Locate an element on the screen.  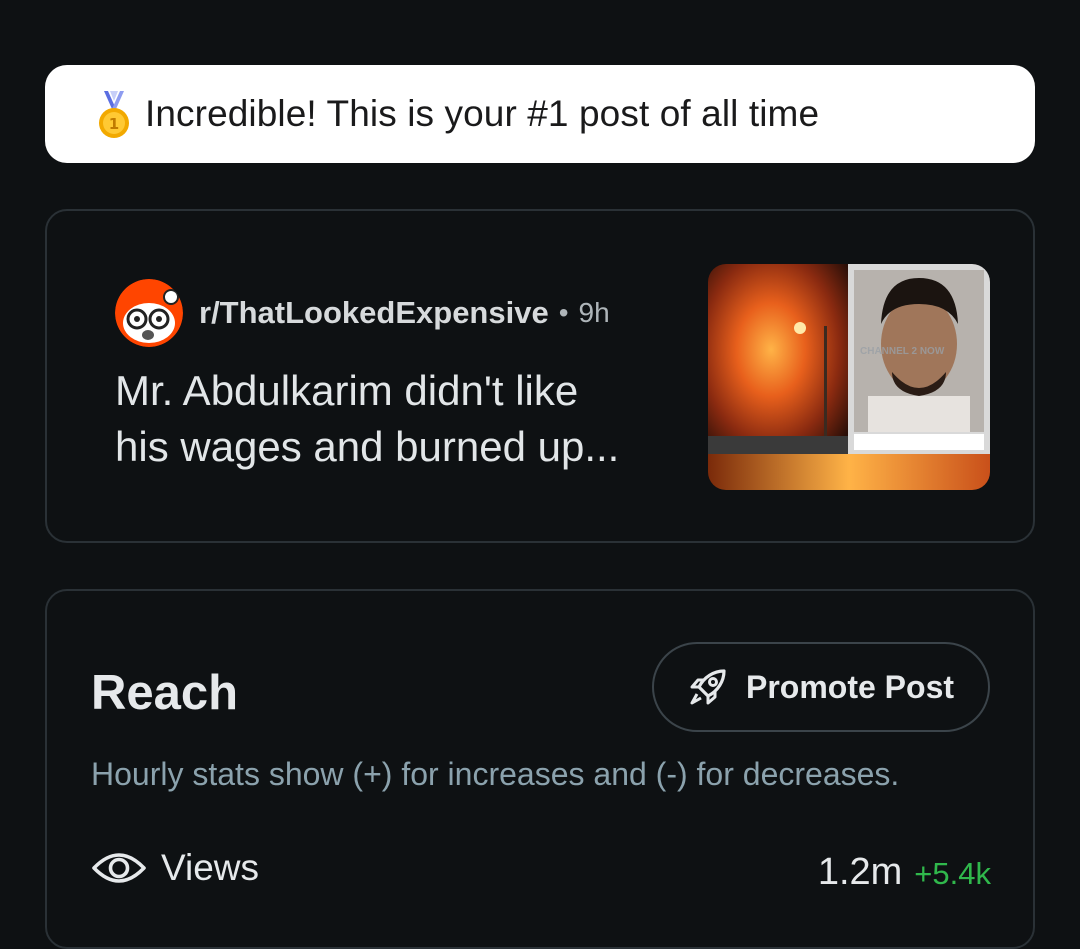
svg-text: 1 is located at coordinates (114, 124).